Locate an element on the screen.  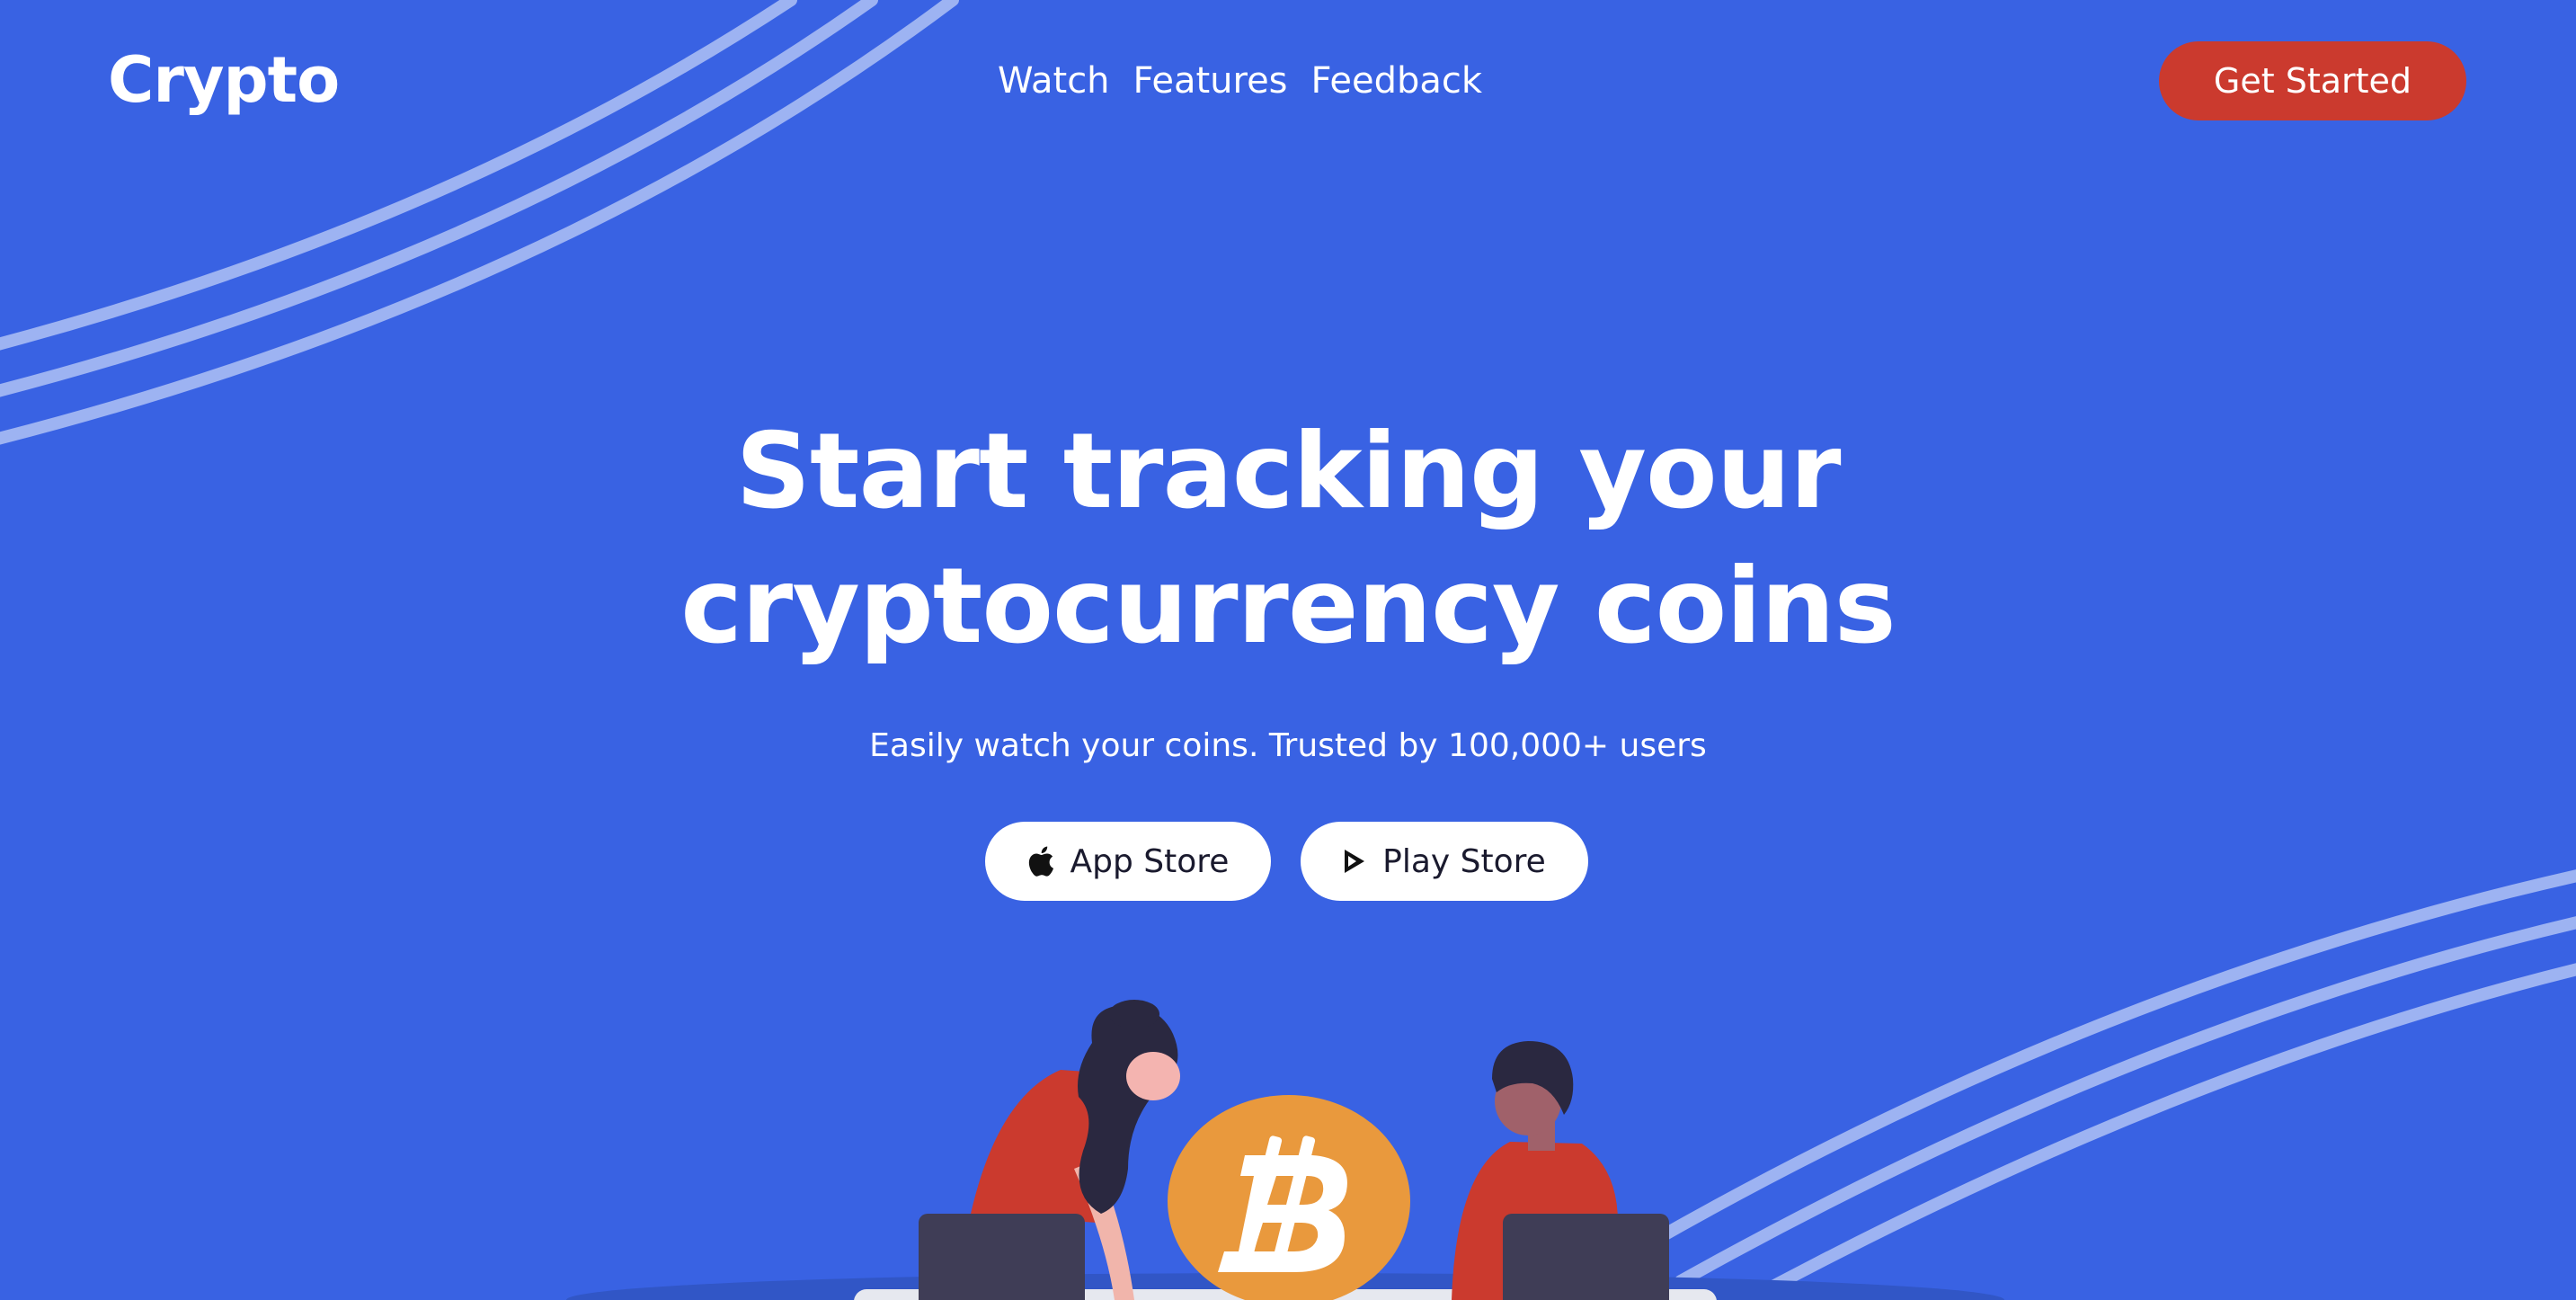
nav-item-watch: Watch is located at coordinates (1054, 81).